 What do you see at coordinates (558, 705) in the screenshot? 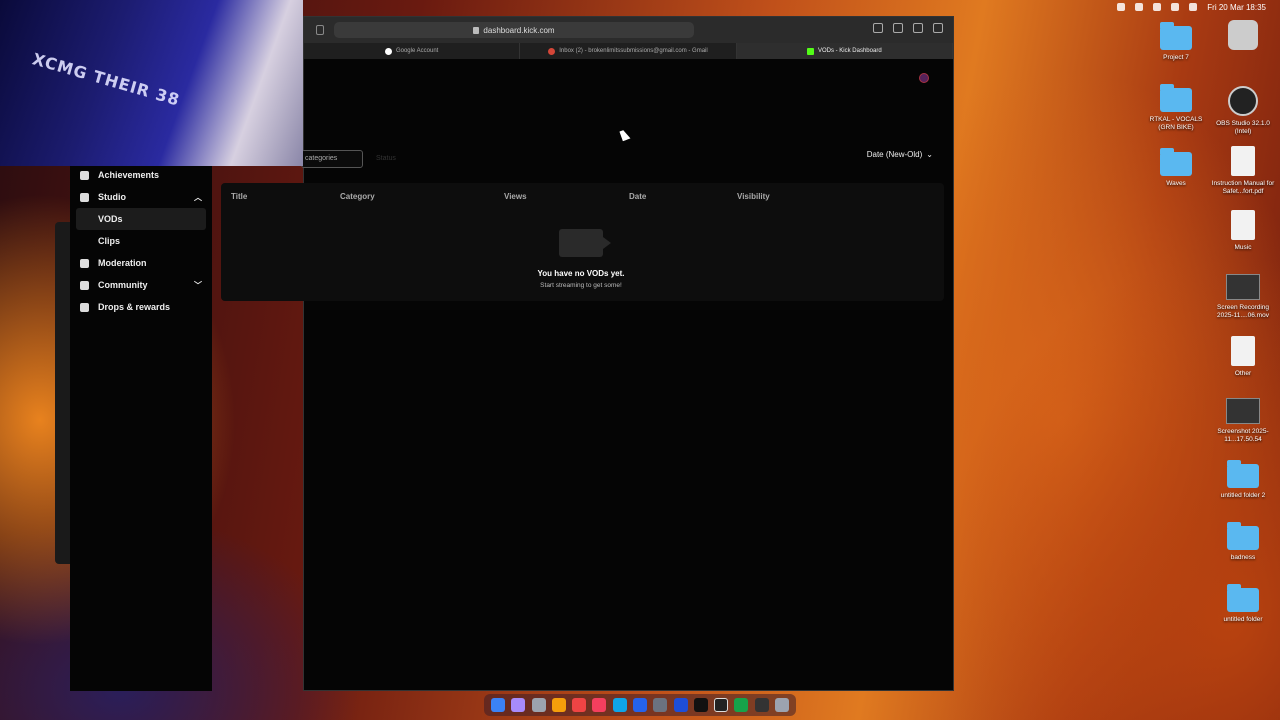
I see `photos-icon` at bounding box center [558, 705].